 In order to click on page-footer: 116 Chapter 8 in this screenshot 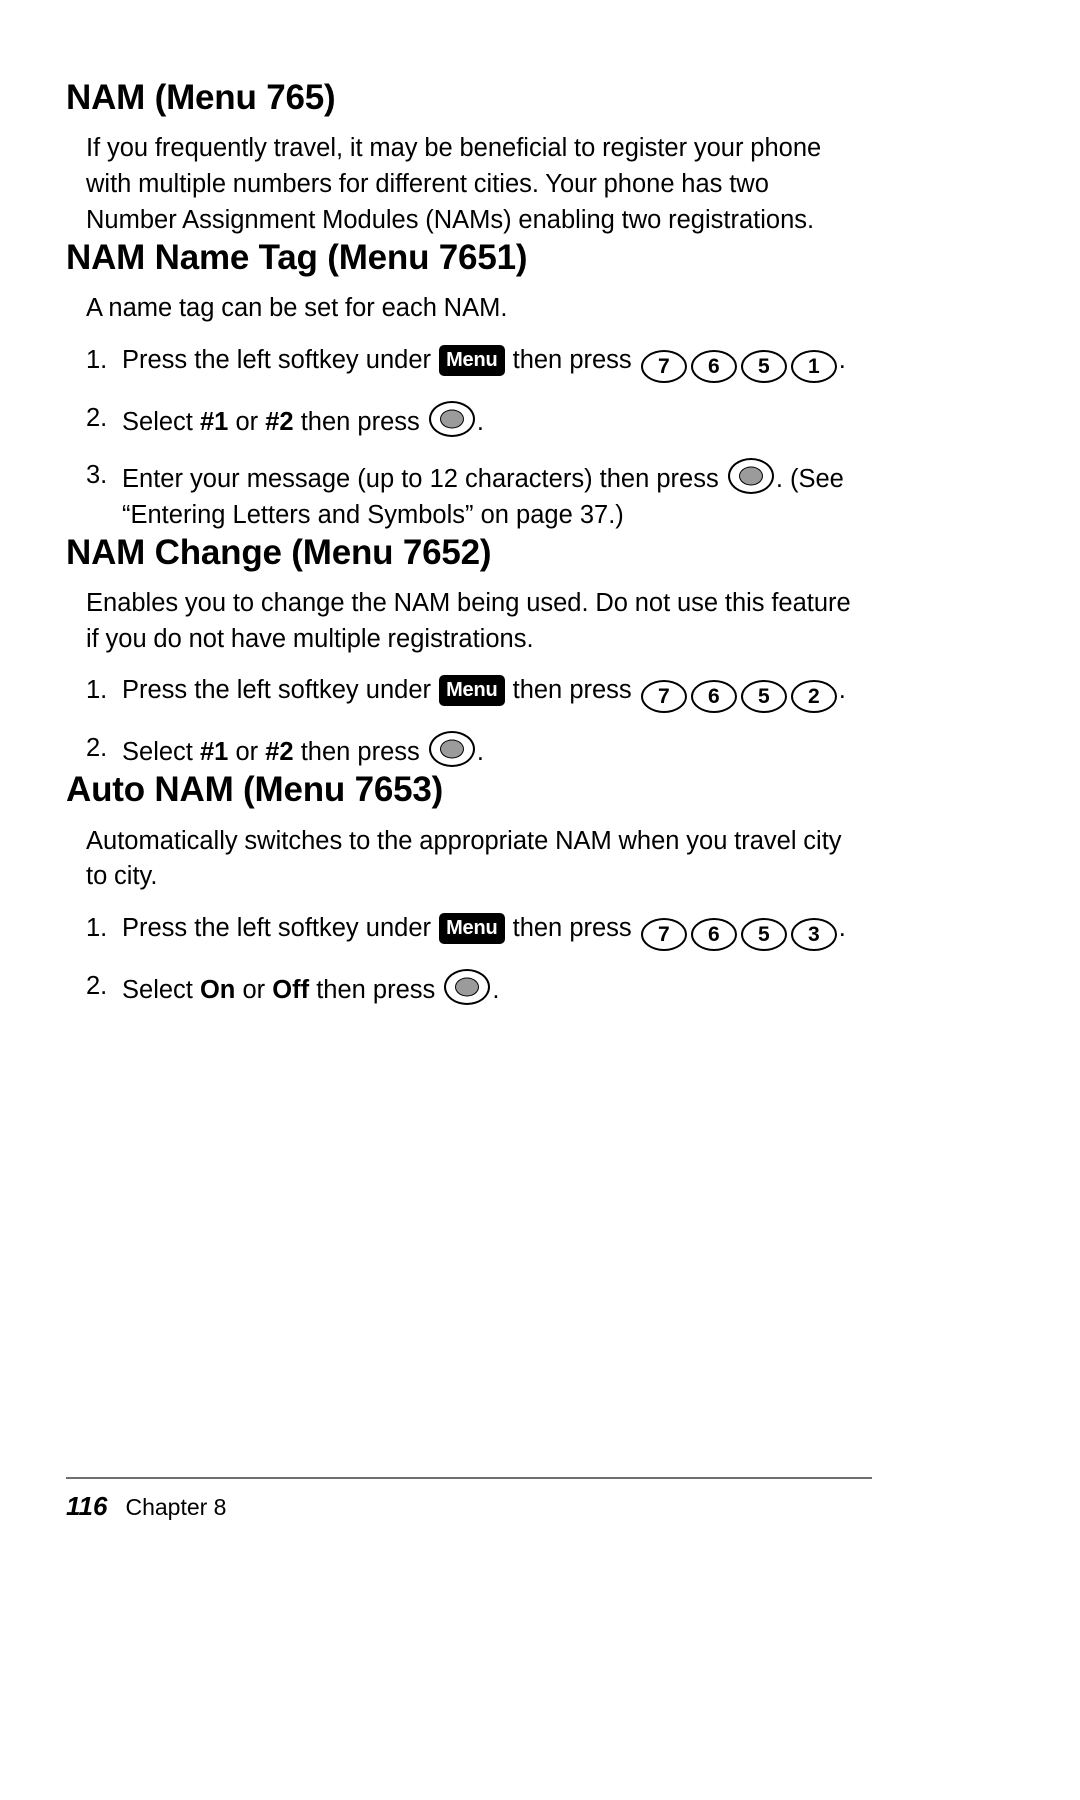, I will do `click(469, 1499)`.